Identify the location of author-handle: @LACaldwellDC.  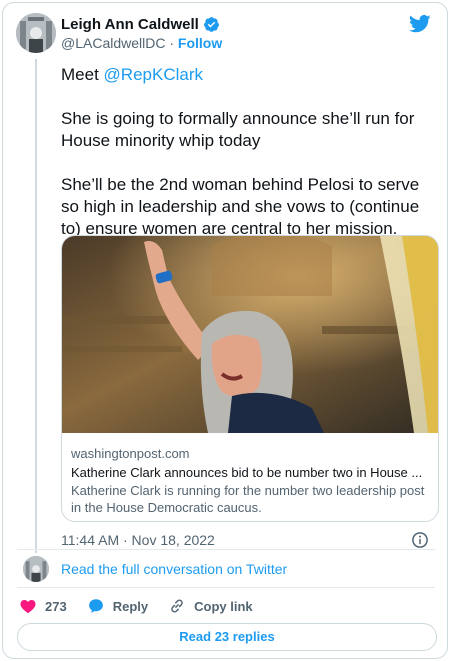
(113, 43).